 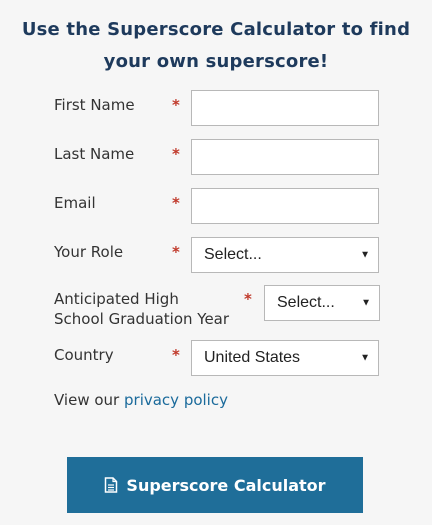 I want to click on grad-year-select: Select... ▼, so click(x=322, y=303).